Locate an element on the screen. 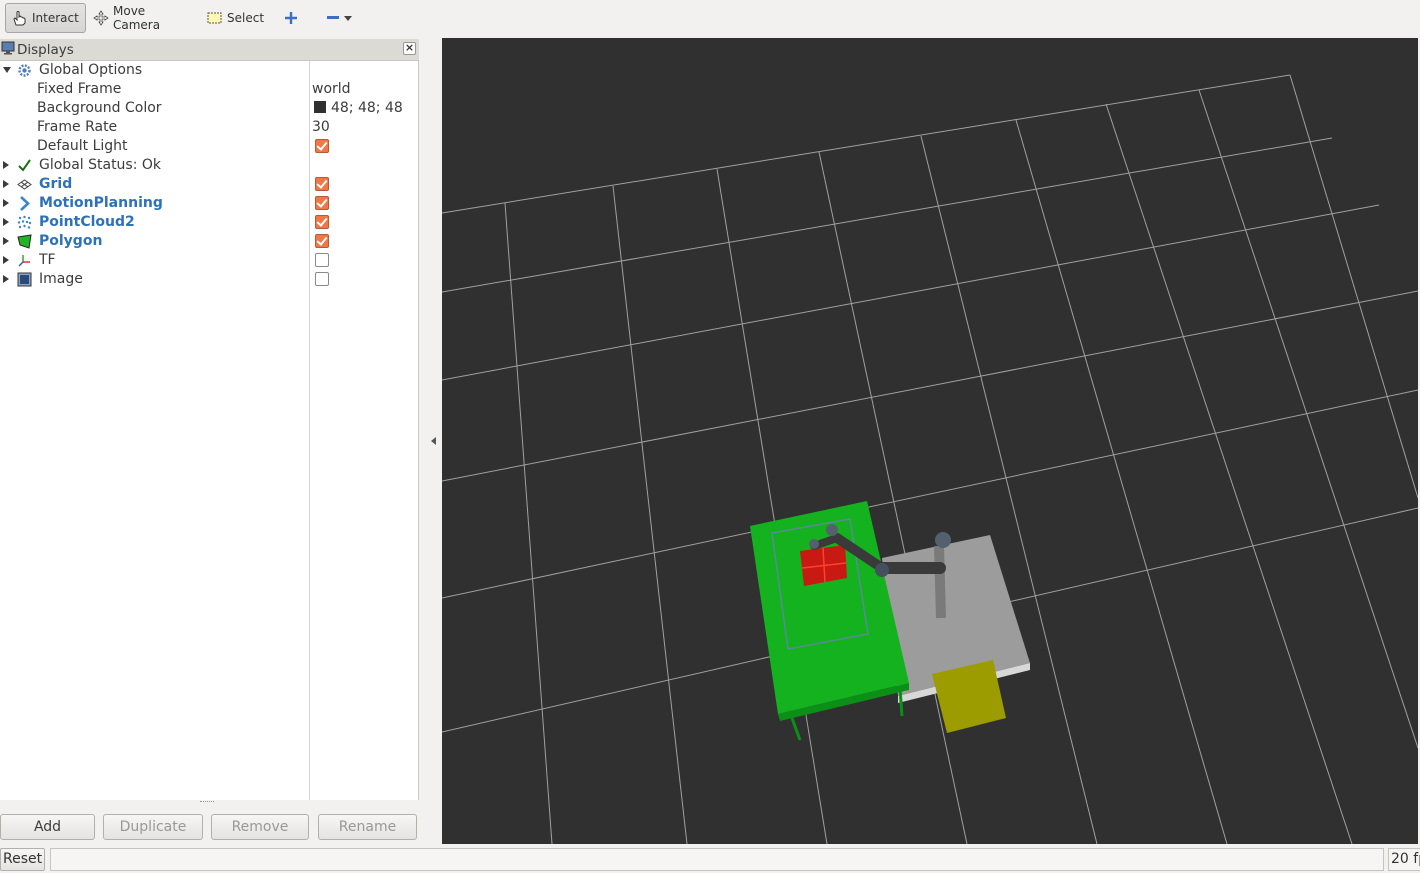  grid-enabled-checkbox is located at coordinates (322, 184).